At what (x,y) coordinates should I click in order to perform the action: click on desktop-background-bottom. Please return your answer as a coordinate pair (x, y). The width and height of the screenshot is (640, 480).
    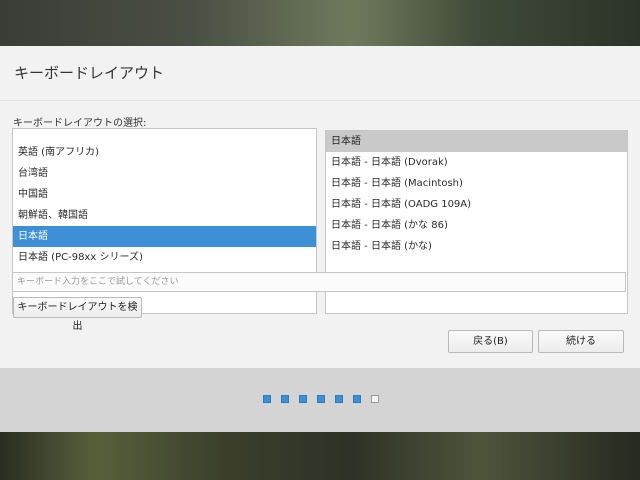
    Looking at the image, I should click on (320, 456).